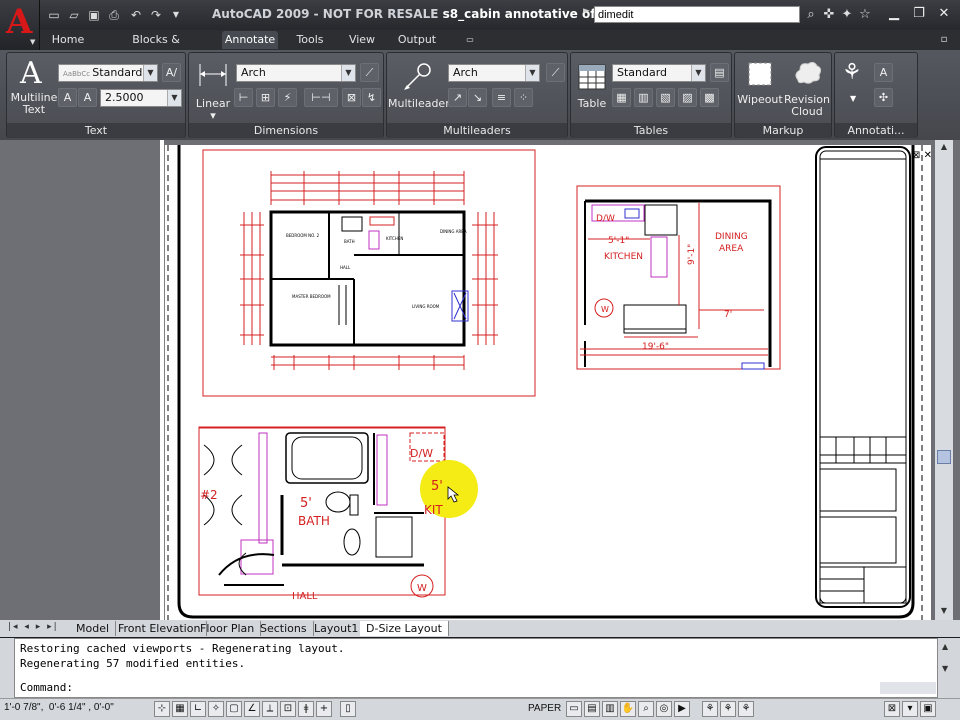 The height and width of the screenshot is (720, 960). I want to click on add-scale-icon: A, so click(883, 72).